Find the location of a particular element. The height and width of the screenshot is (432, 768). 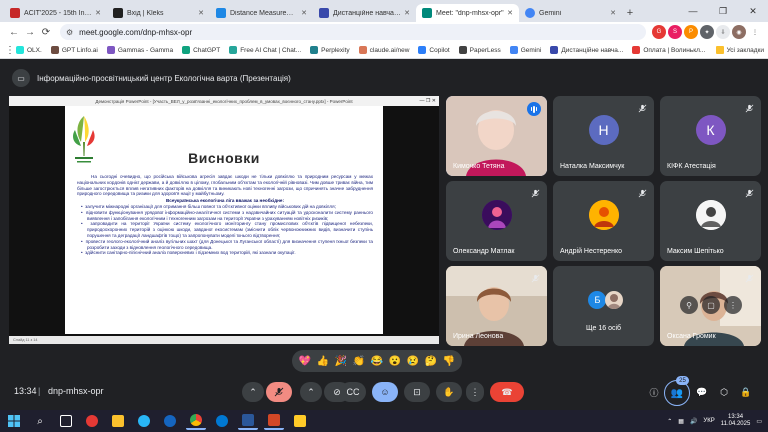

participant-tile: Н Наталка Максимчук is located at coordinates (603, 136).